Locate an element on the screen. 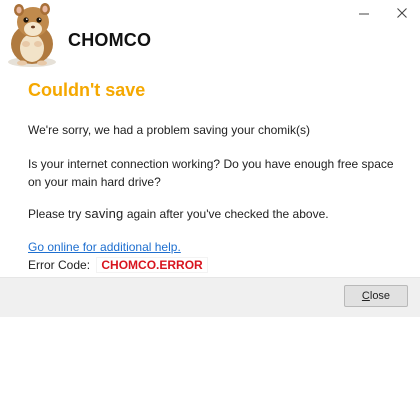 The image size is (420, 420). app-name: CHOMCO is located at coordinates (110, 40).